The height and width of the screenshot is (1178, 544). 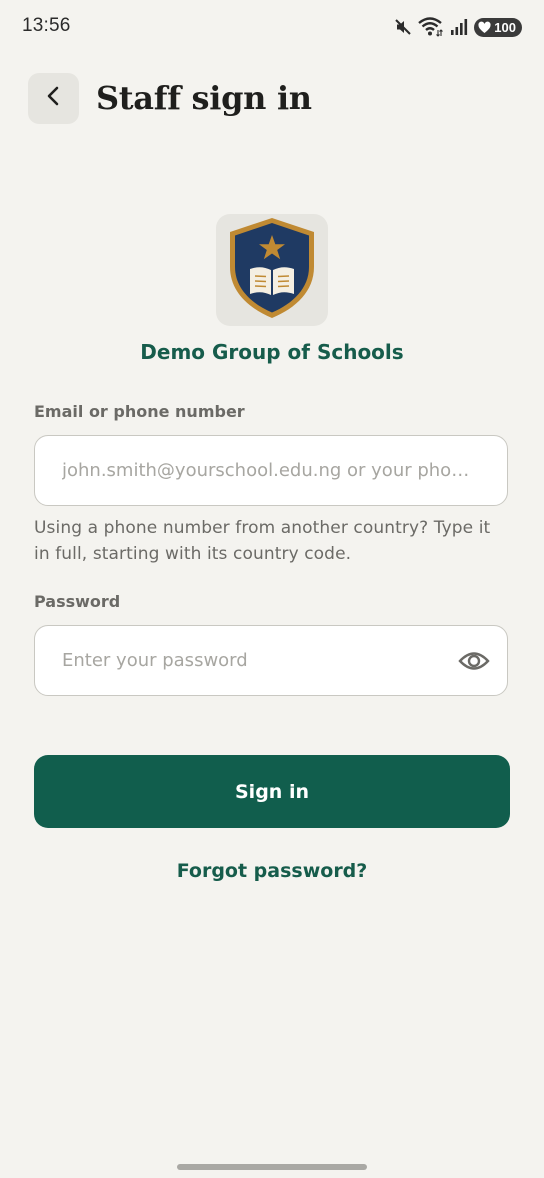 I want to click on password-field-box, so click(x=271, y=660).